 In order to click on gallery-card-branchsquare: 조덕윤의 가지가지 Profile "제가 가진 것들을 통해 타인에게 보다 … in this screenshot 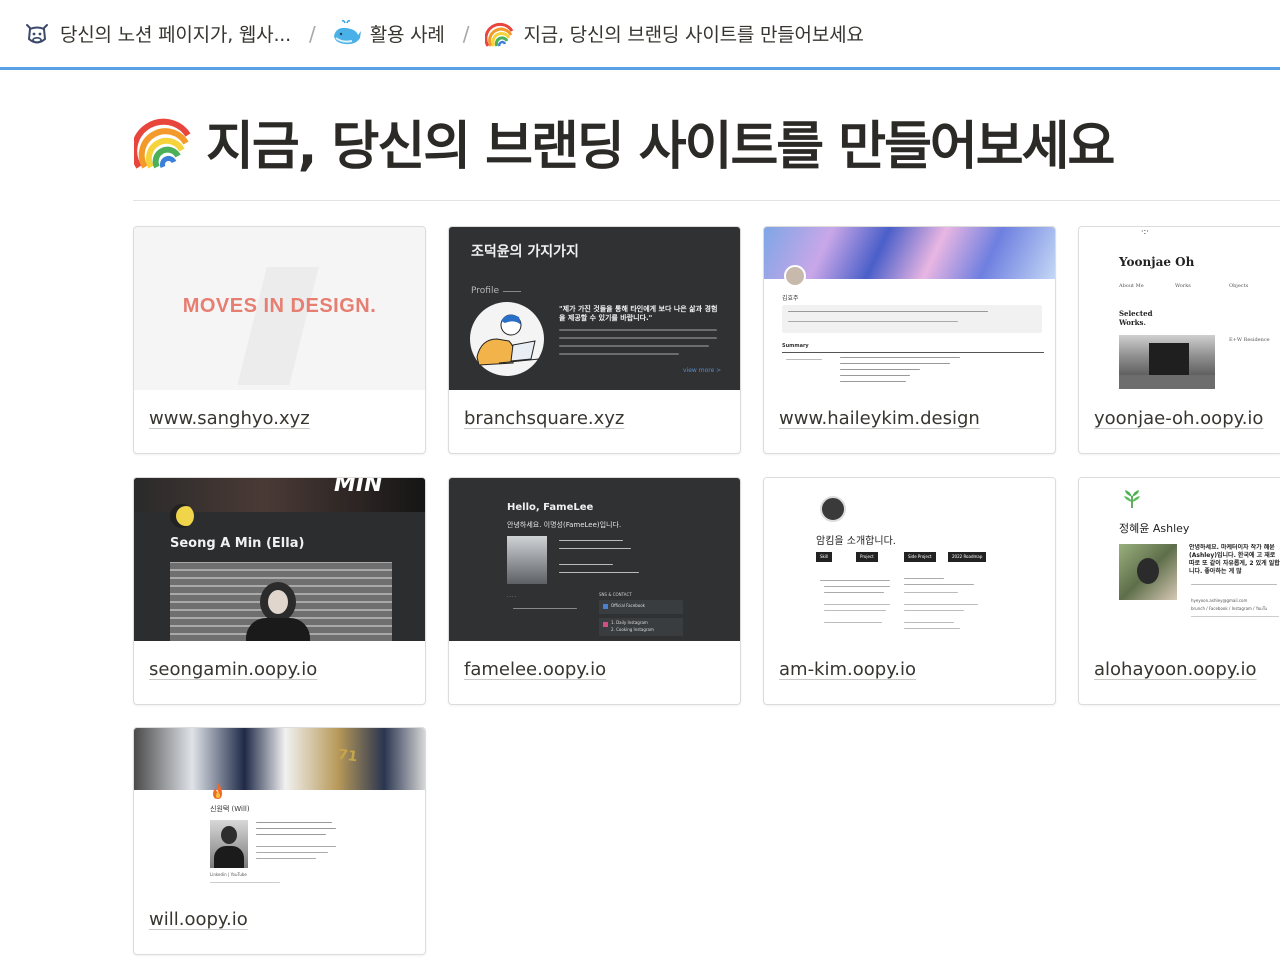, I will do `click(594, 340)`.